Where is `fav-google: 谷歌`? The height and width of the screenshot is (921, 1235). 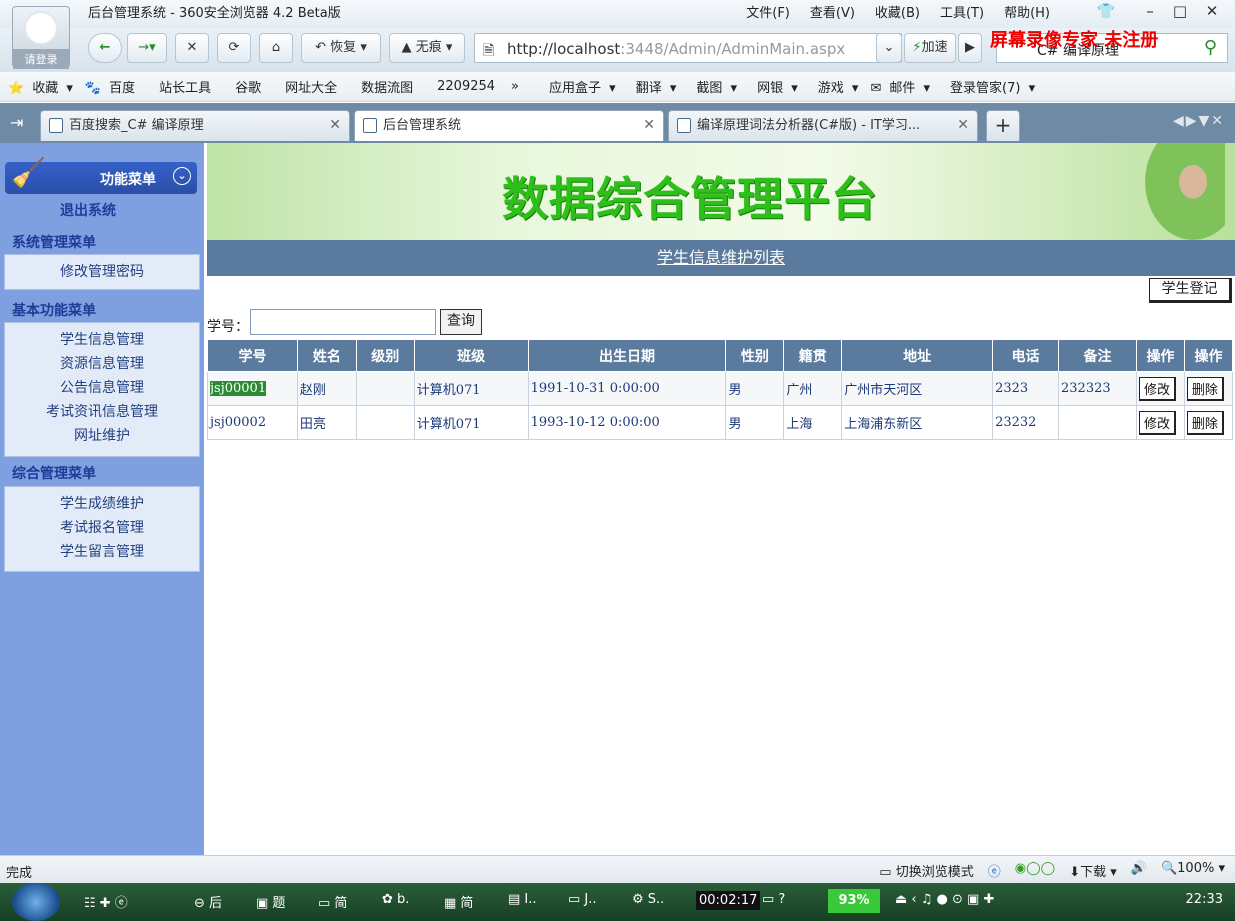
fav-google: 谷歌 is located at coordinates (246, 86).